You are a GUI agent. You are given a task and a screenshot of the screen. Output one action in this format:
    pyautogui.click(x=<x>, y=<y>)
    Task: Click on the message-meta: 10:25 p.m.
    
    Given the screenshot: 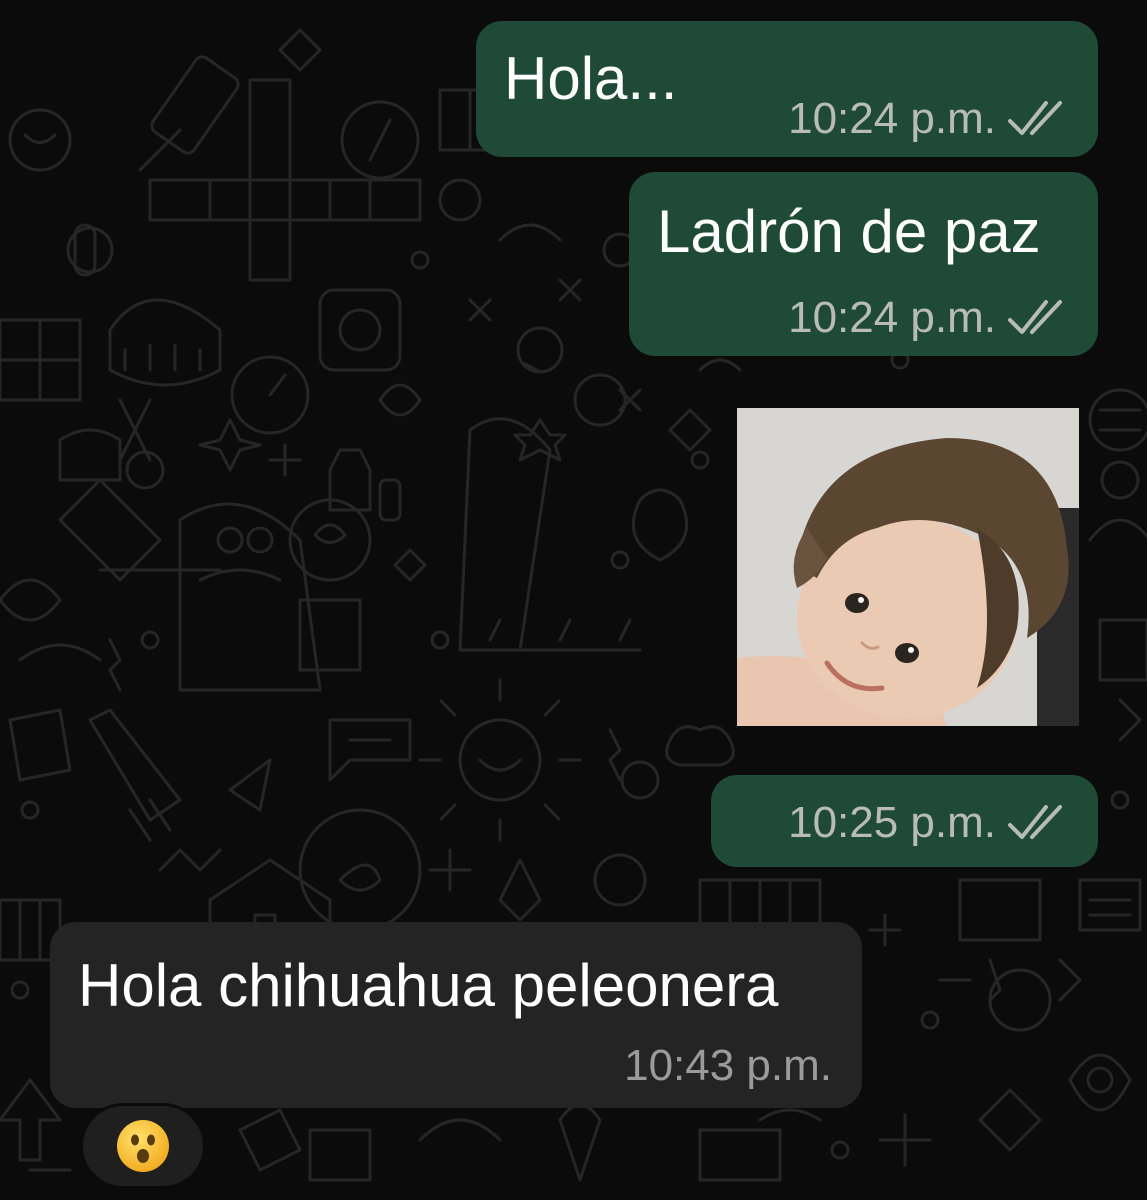 What is the action you would take?
    pyautogui.click(x=930, y=823)
    